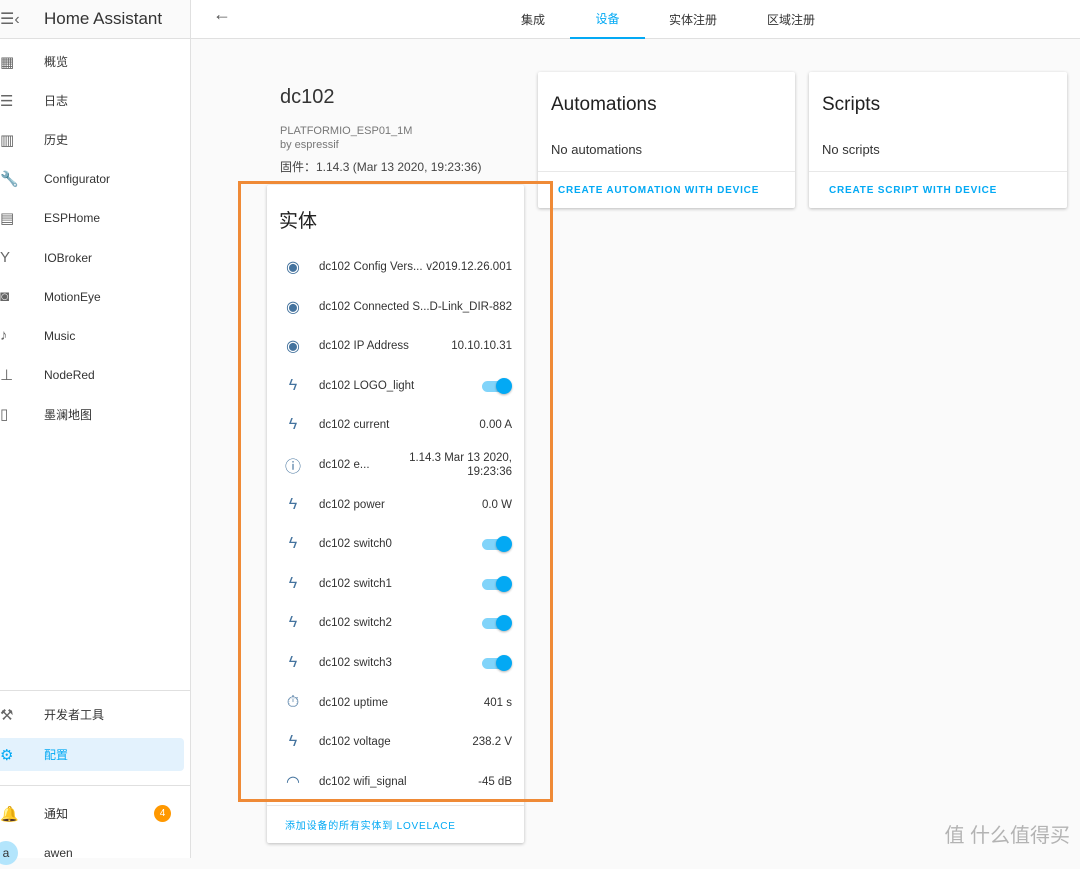 This screenshot has height=869, width=1080. I want to click on entity-name: dc102 switch1, so click(355, 583).